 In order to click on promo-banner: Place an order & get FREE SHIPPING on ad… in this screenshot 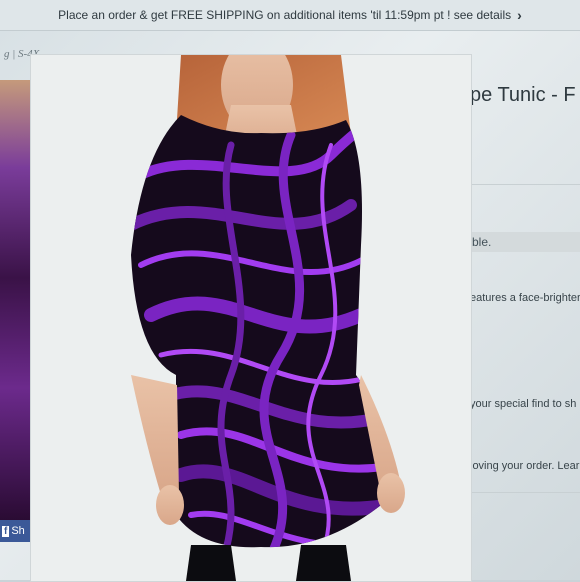, I will do `click(290, 15)`.